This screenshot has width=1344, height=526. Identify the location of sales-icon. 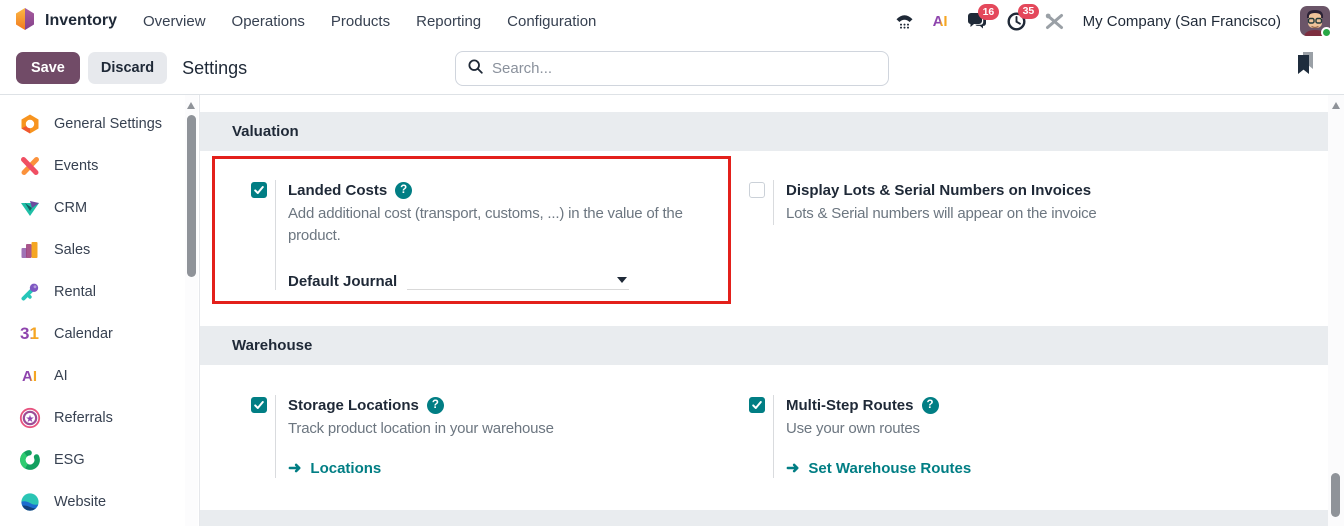
(29, 250).